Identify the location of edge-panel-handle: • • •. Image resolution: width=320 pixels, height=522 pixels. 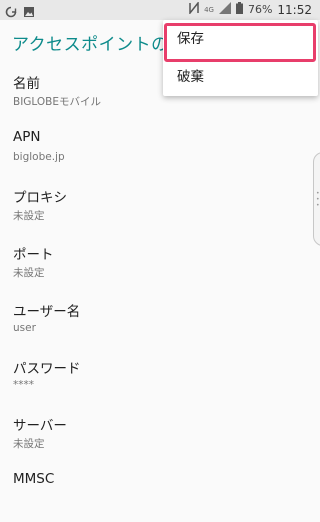
(316, 199).